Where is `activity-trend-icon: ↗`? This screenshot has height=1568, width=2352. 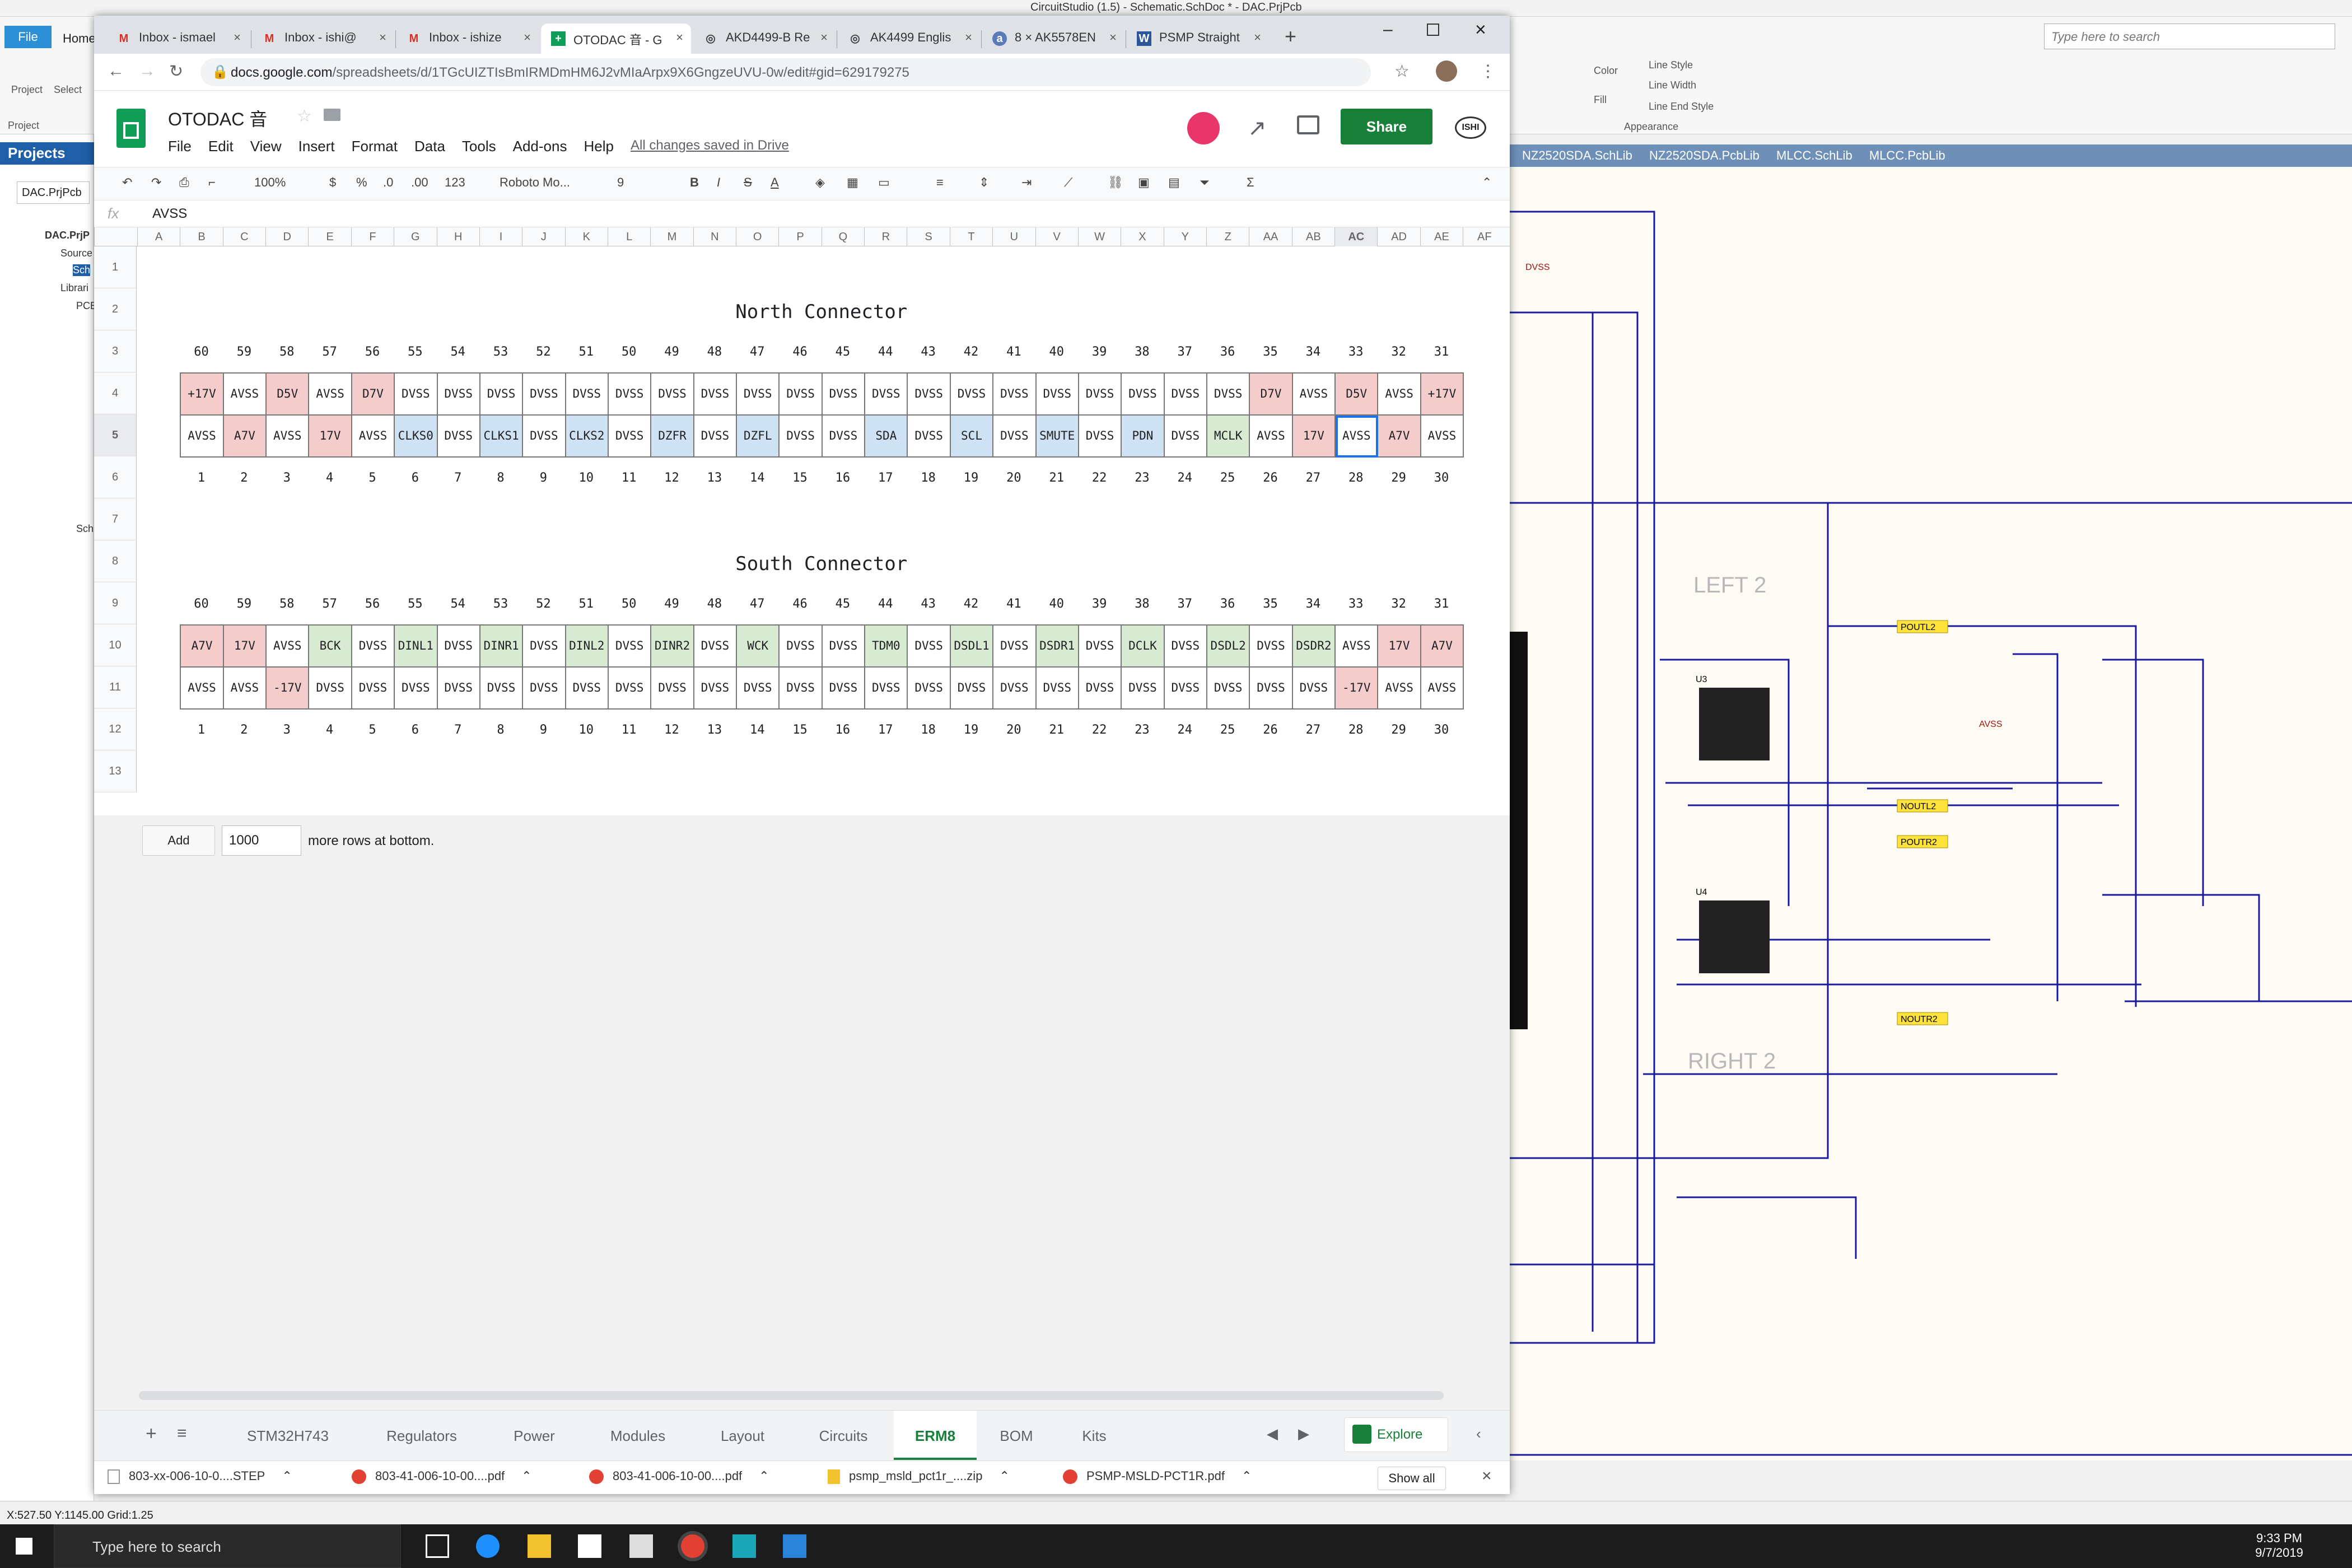
activity-trend-icon: ↗ is located at coordinates (1257, 128).